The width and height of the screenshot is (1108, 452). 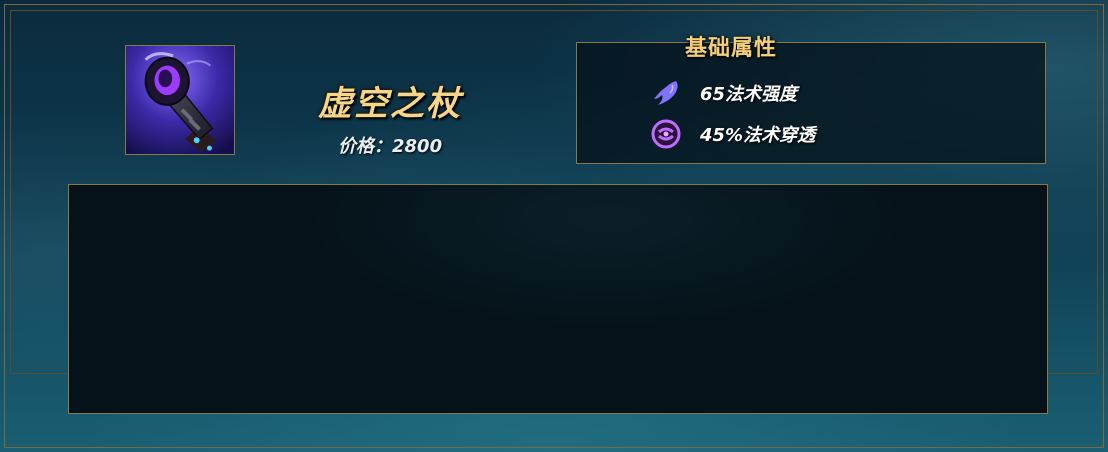 What do you see at coordinates (758, 135) in the screenshot?
I see `stat-text: 45%法术穿透` at bounding box center [758, 135].